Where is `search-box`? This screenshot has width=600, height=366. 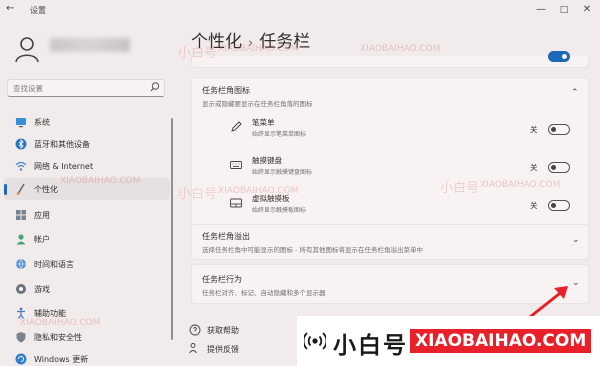
search-box is located at coordinates (86, 88).